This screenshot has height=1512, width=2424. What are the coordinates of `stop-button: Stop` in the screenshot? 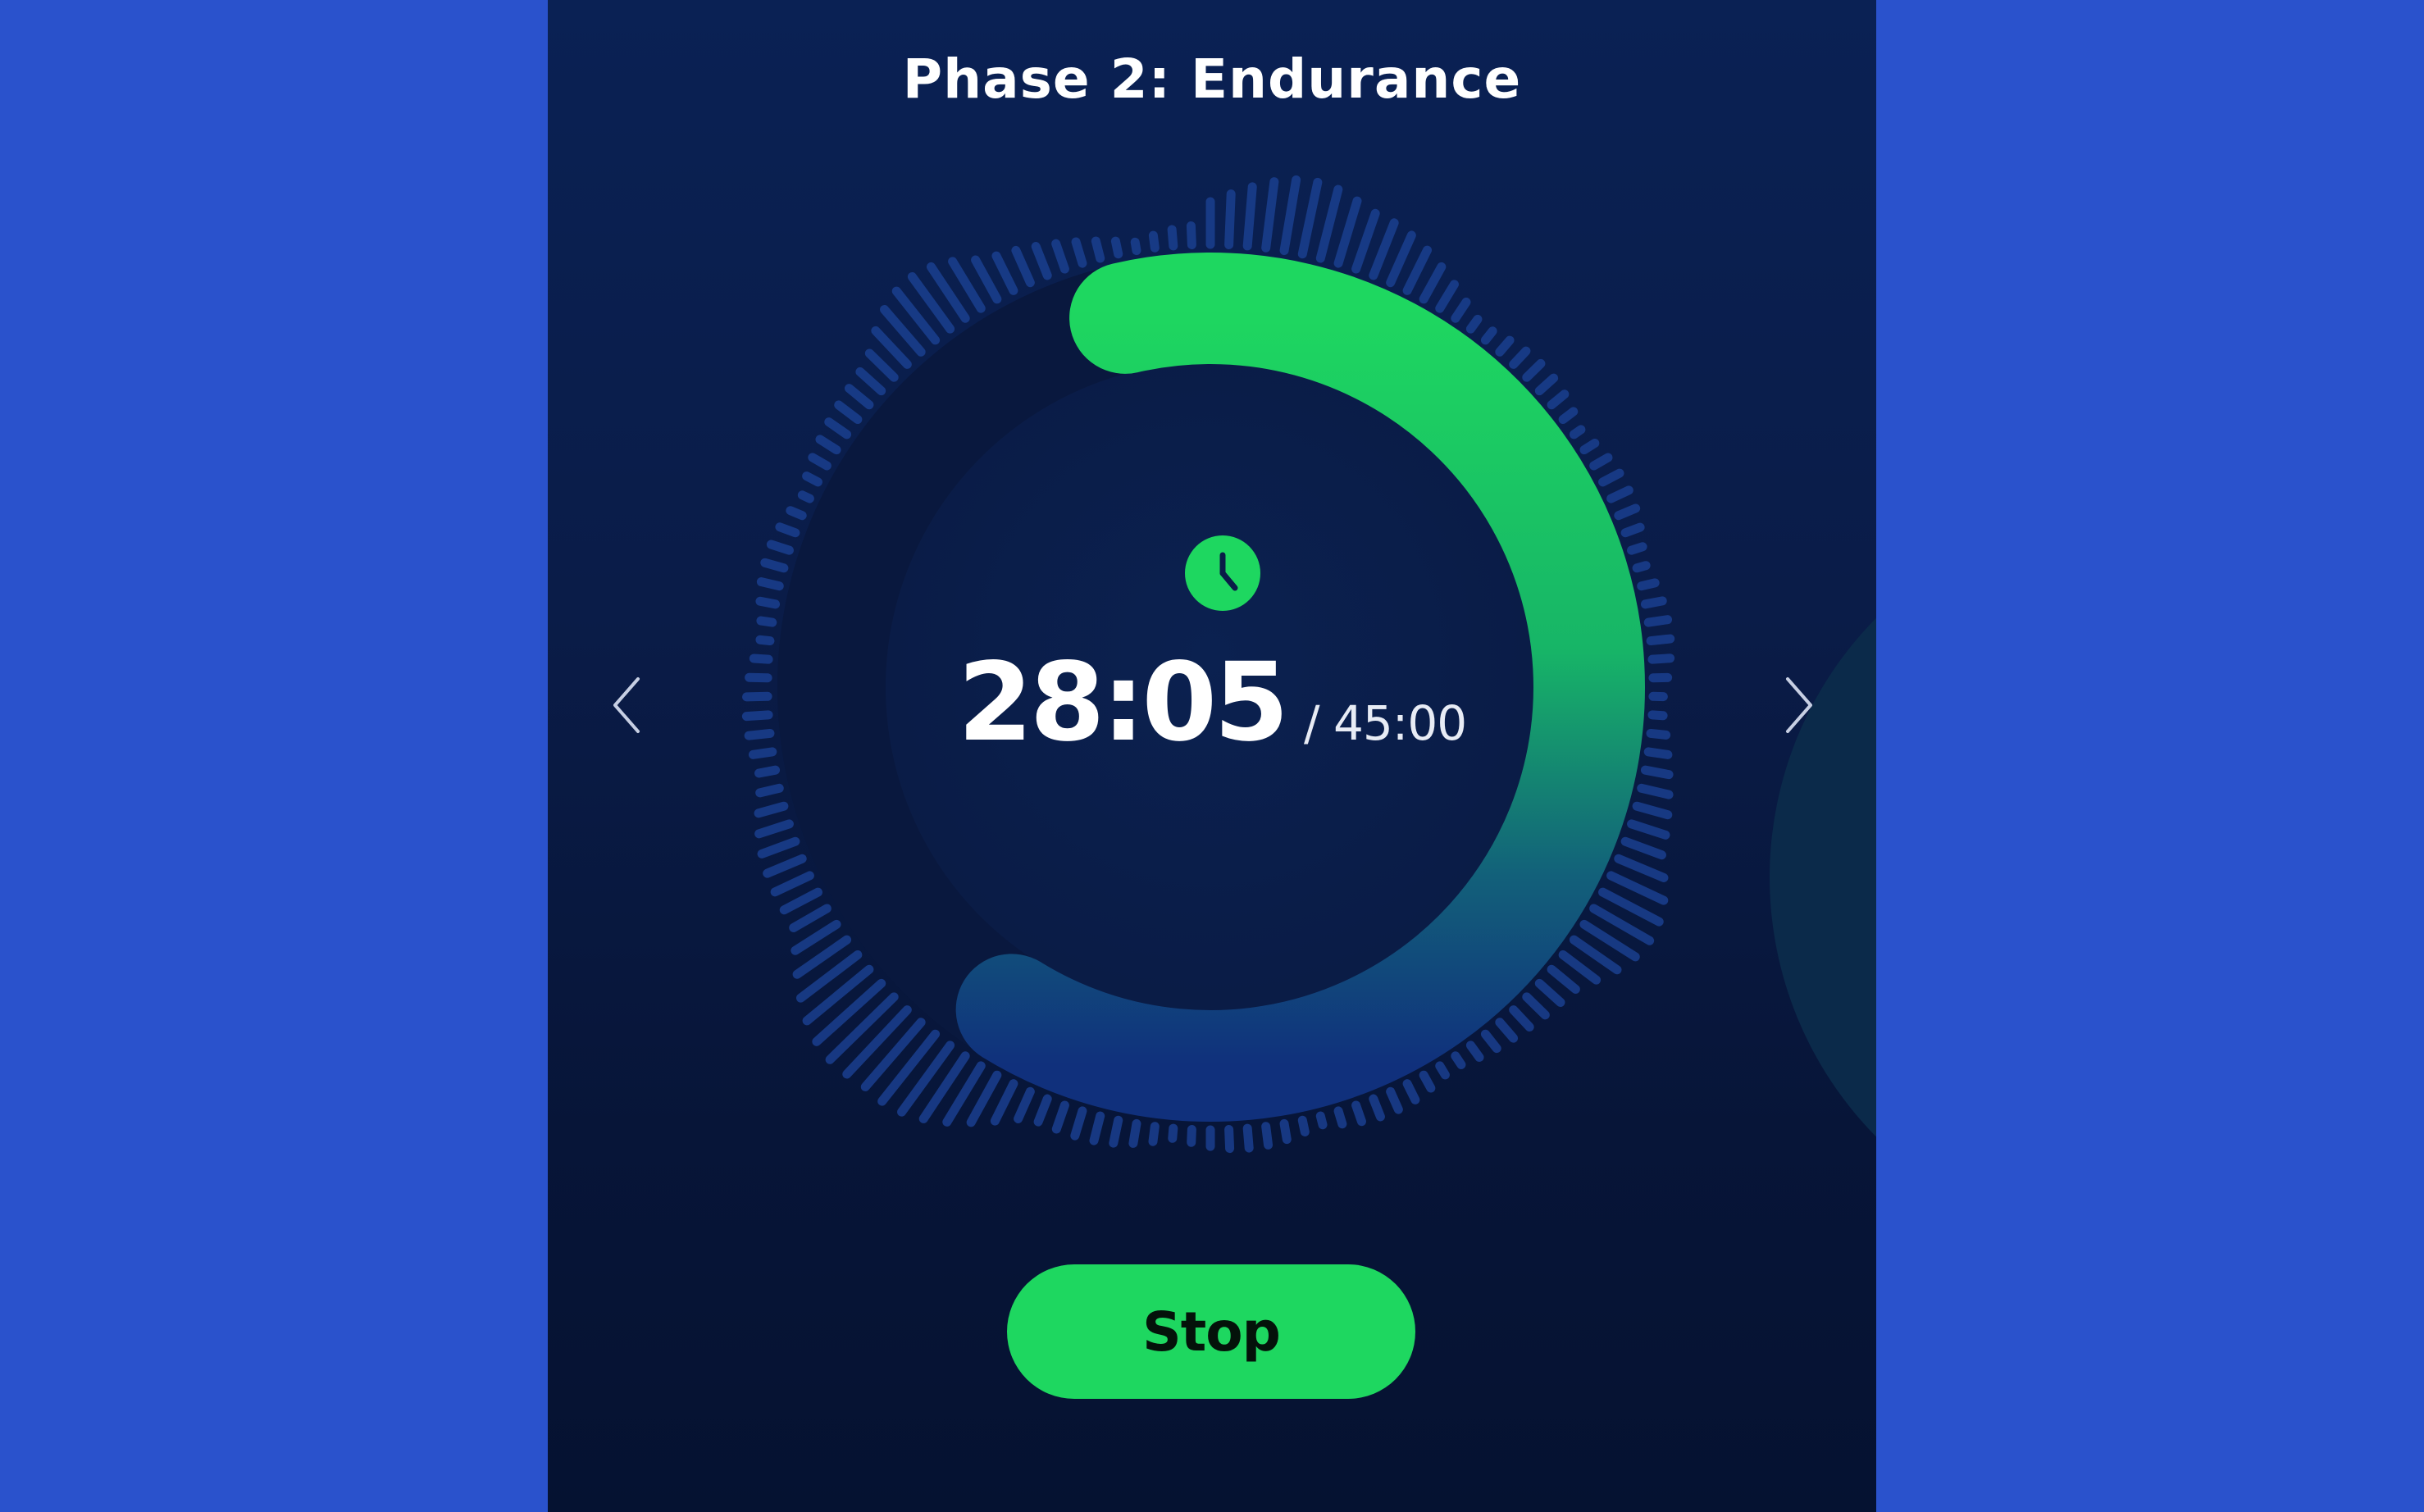 It's located at (1211, 1331).